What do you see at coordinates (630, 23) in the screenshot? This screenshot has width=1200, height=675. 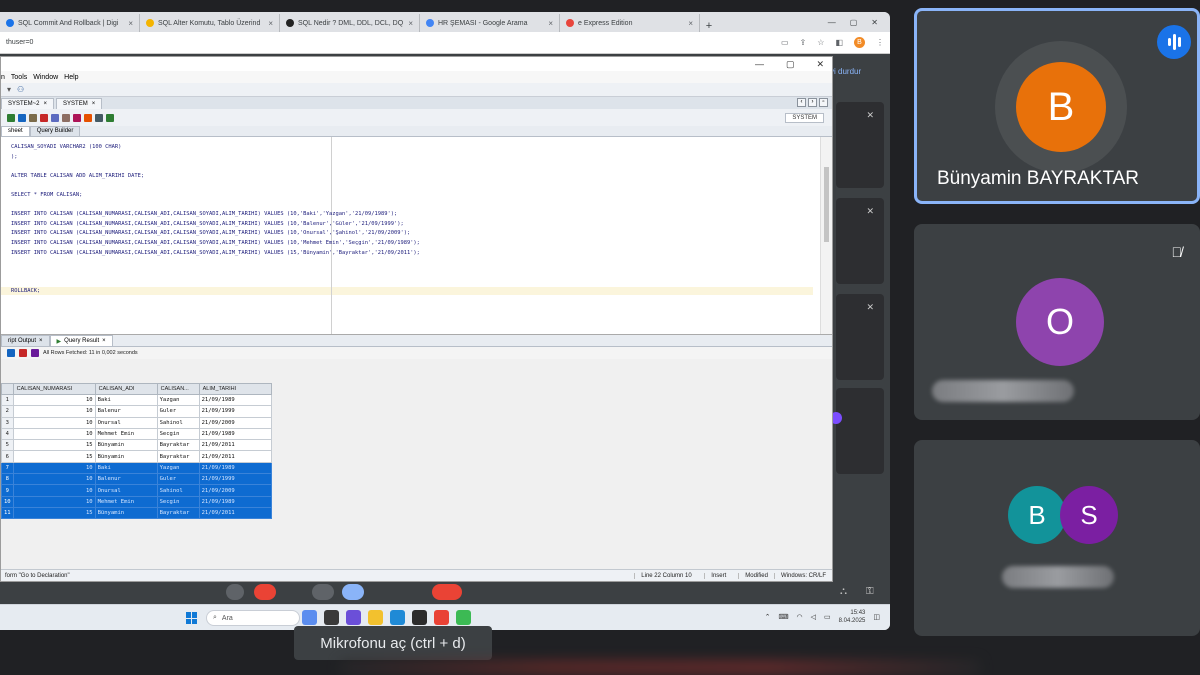 I see `browser-tab: e Express Edition ×` at bounding box center [630, 23].